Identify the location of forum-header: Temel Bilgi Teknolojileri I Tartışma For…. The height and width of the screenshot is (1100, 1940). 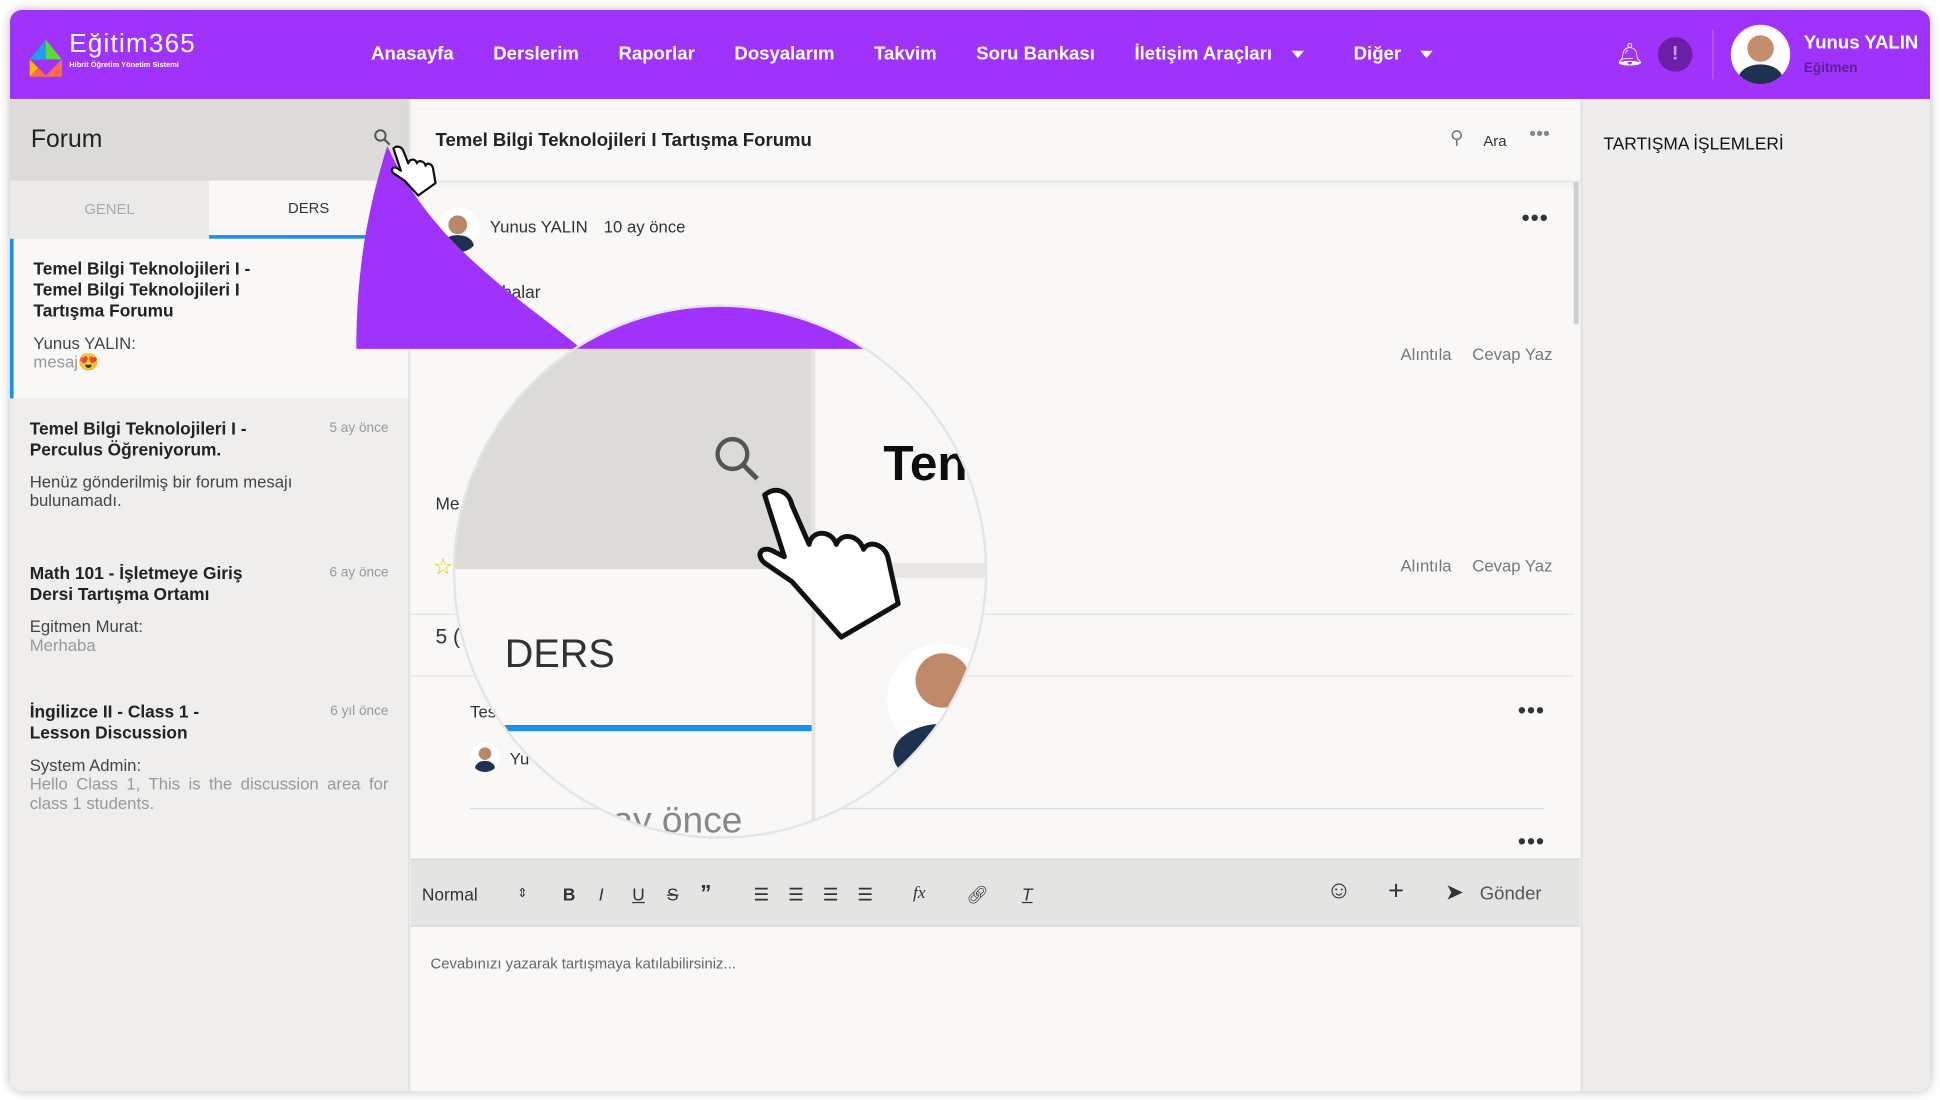
(995, 140).